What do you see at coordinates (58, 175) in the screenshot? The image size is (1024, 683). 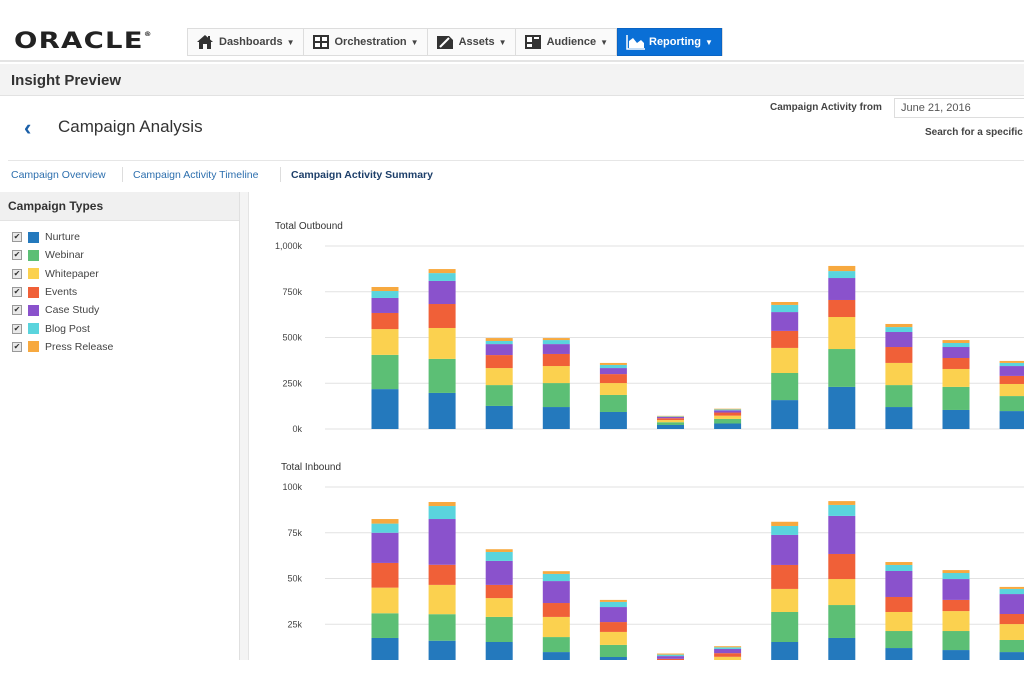 I see `tab-campaign-overview: Campaign Overview` at bounding box center [58, 175].